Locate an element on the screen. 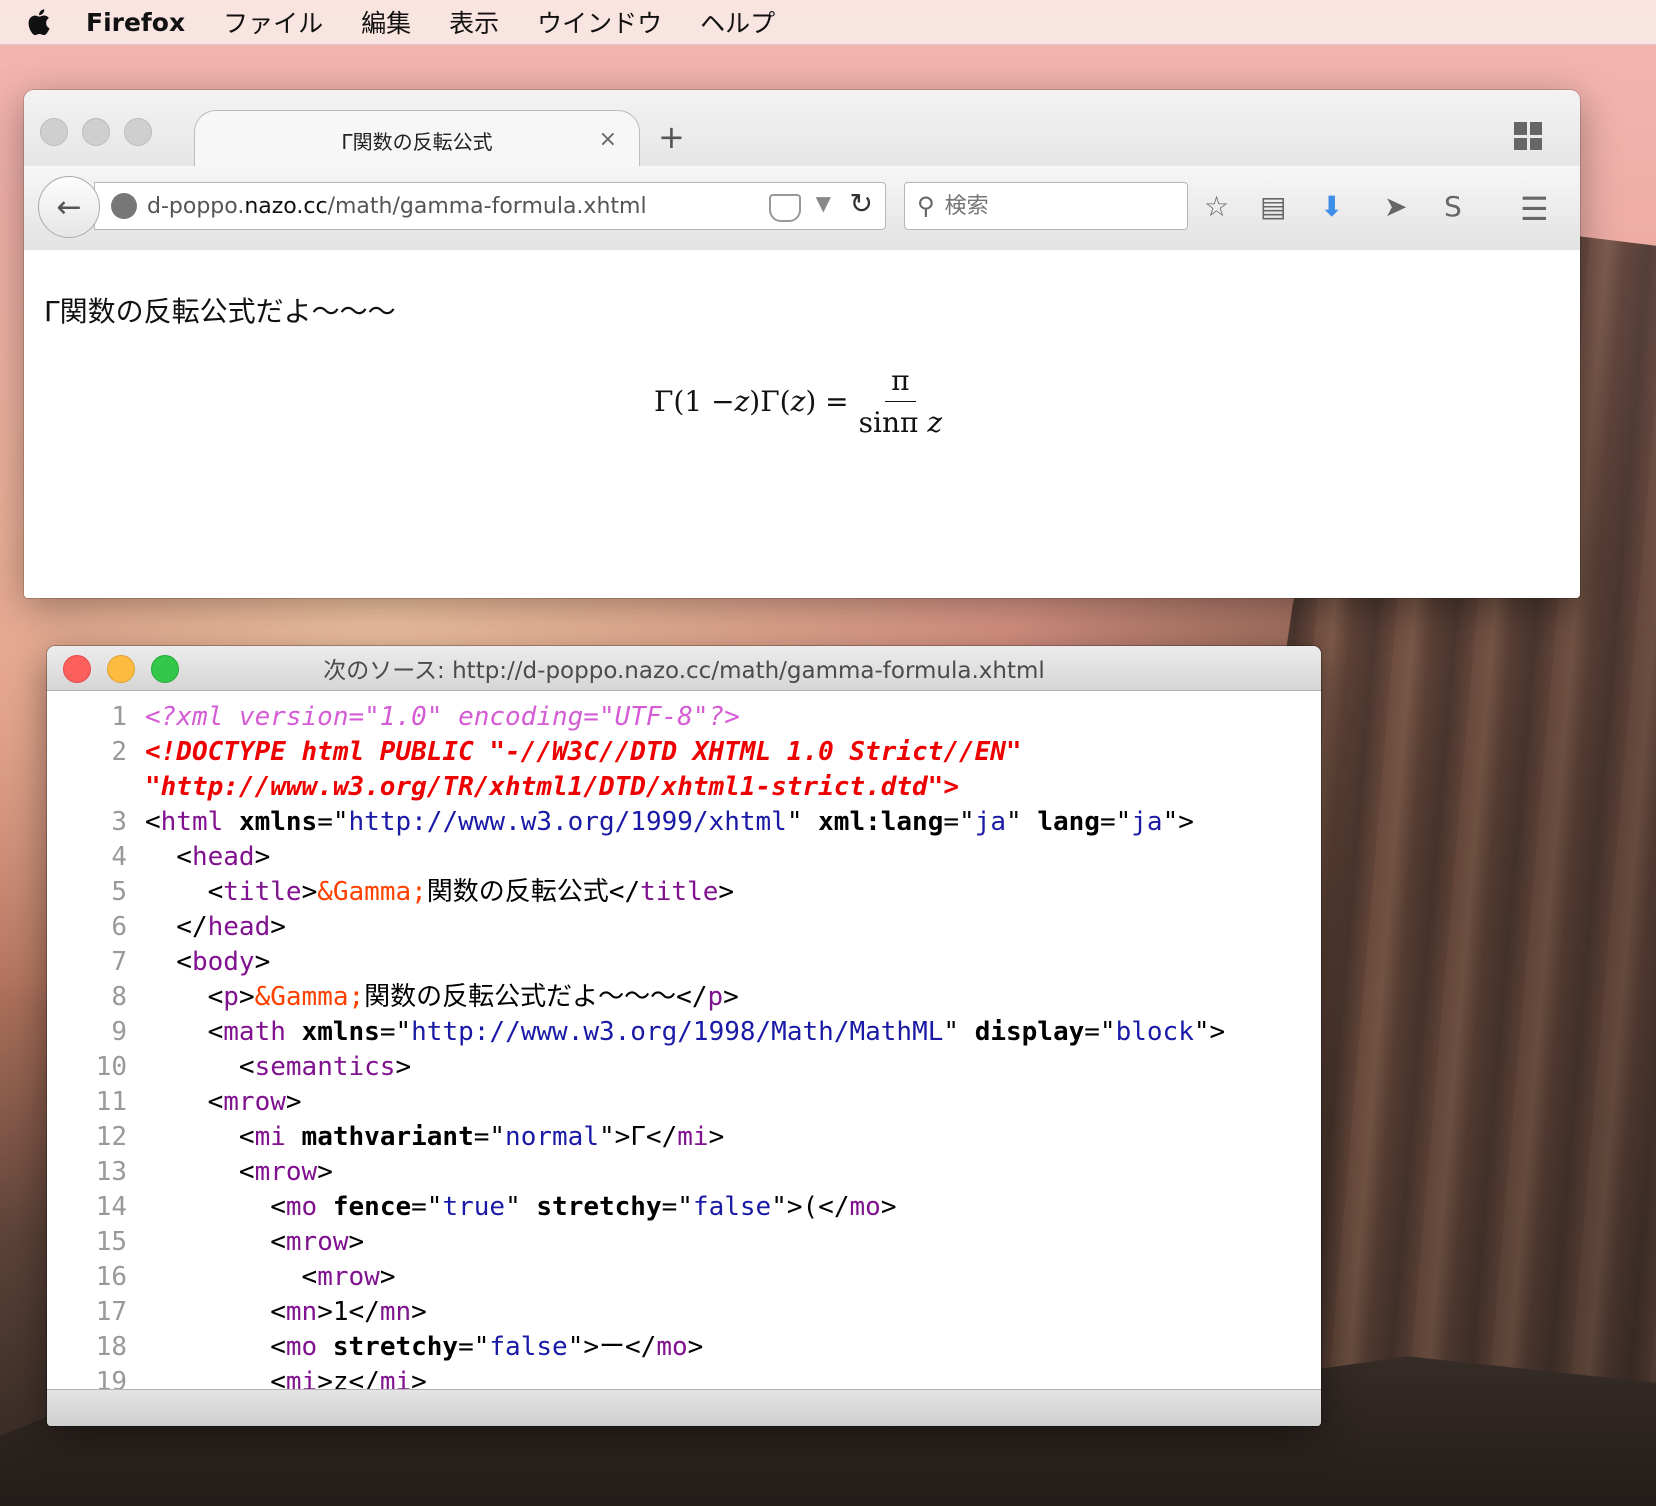  tab-bar: Γ関数の反転公式 × + is located at coordinates (802, 129).